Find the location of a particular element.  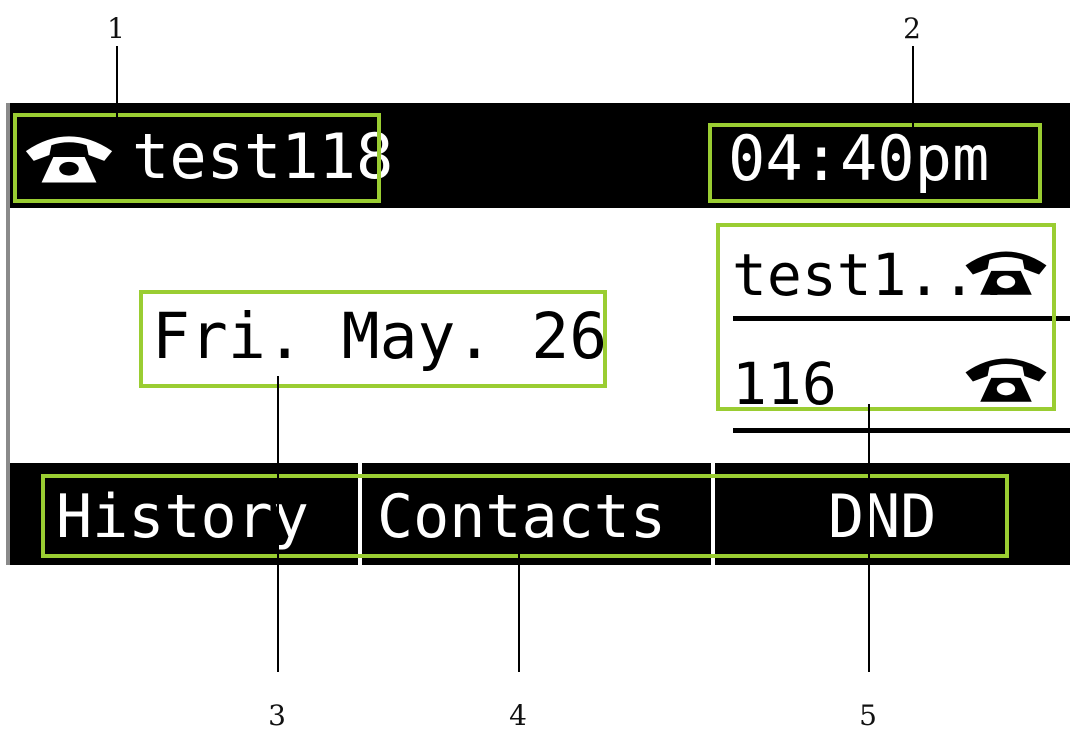

highlight-time is located at coordinates (875, 163).